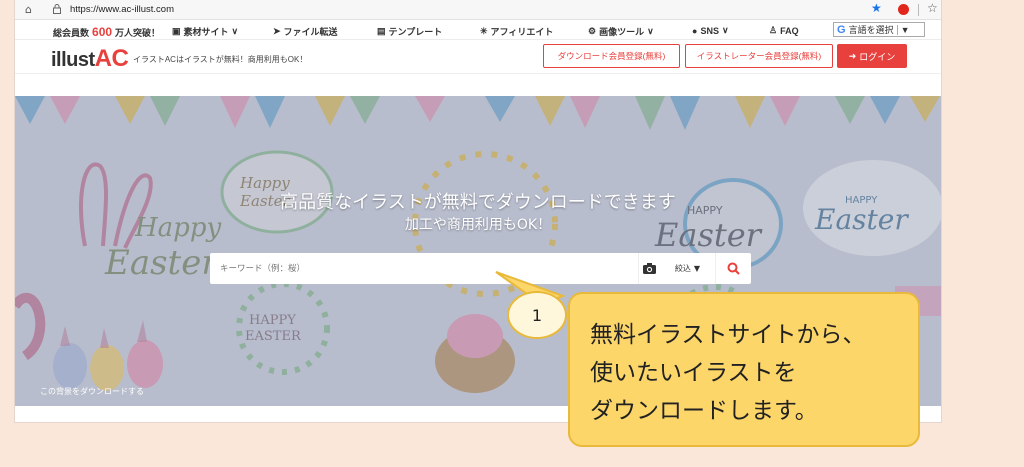 This screenshot has height=467, width=1024. I want to click on callout-line-1: 無料イラストサイトから、, so click(728, 335).